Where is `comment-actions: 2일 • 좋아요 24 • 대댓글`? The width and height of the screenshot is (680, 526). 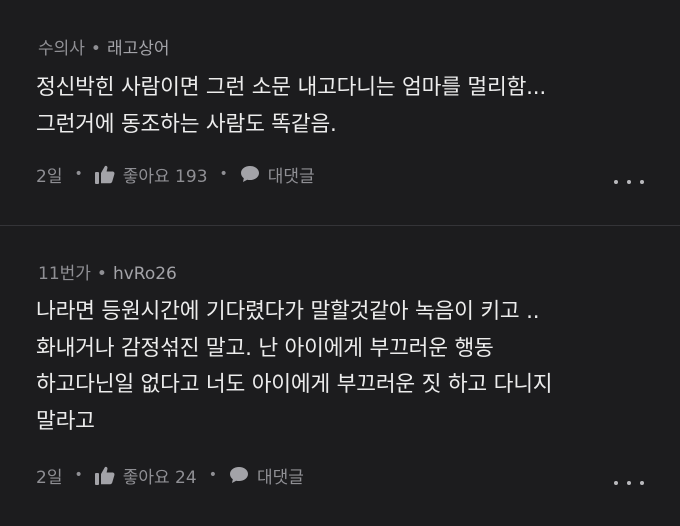
comment-actions: 2일 • 좋아요 24 • 대댓글 is located at coordinates (170, 475).